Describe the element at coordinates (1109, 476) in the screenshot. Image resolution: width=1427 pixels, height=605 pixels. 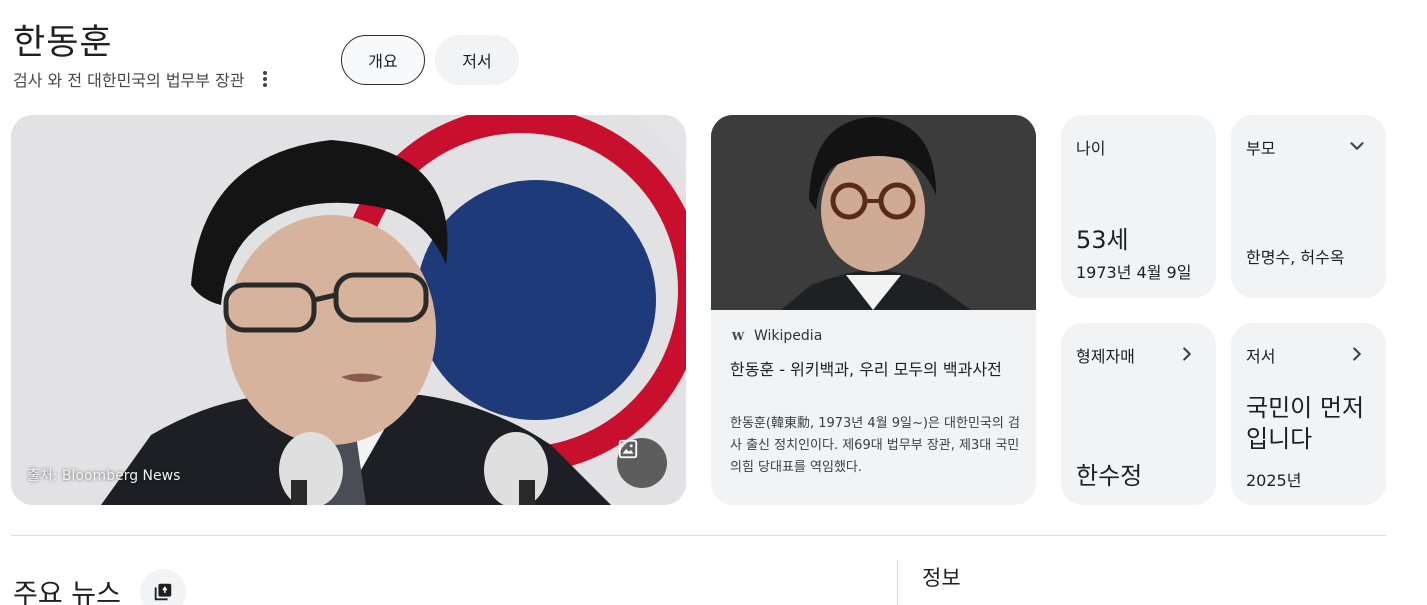
I see `siblings-value: 한수정` at that location.